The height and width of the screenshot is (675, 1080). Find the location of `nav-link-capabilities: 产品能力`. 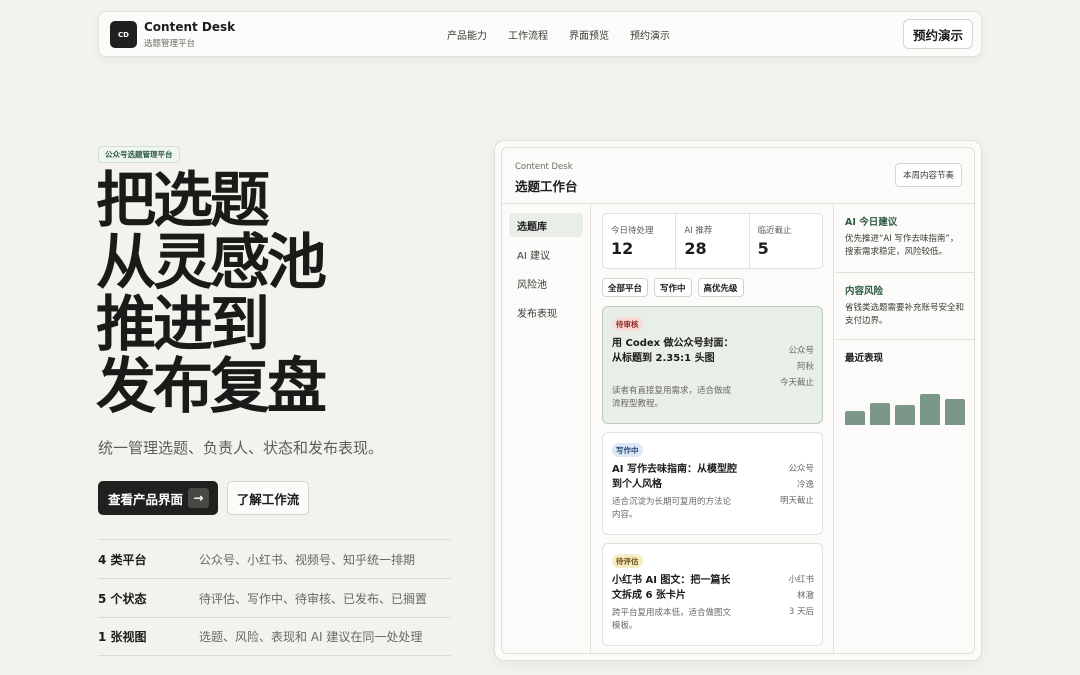

nav-link-capabilities: 产品能力 is located at coordinates (467, 34).